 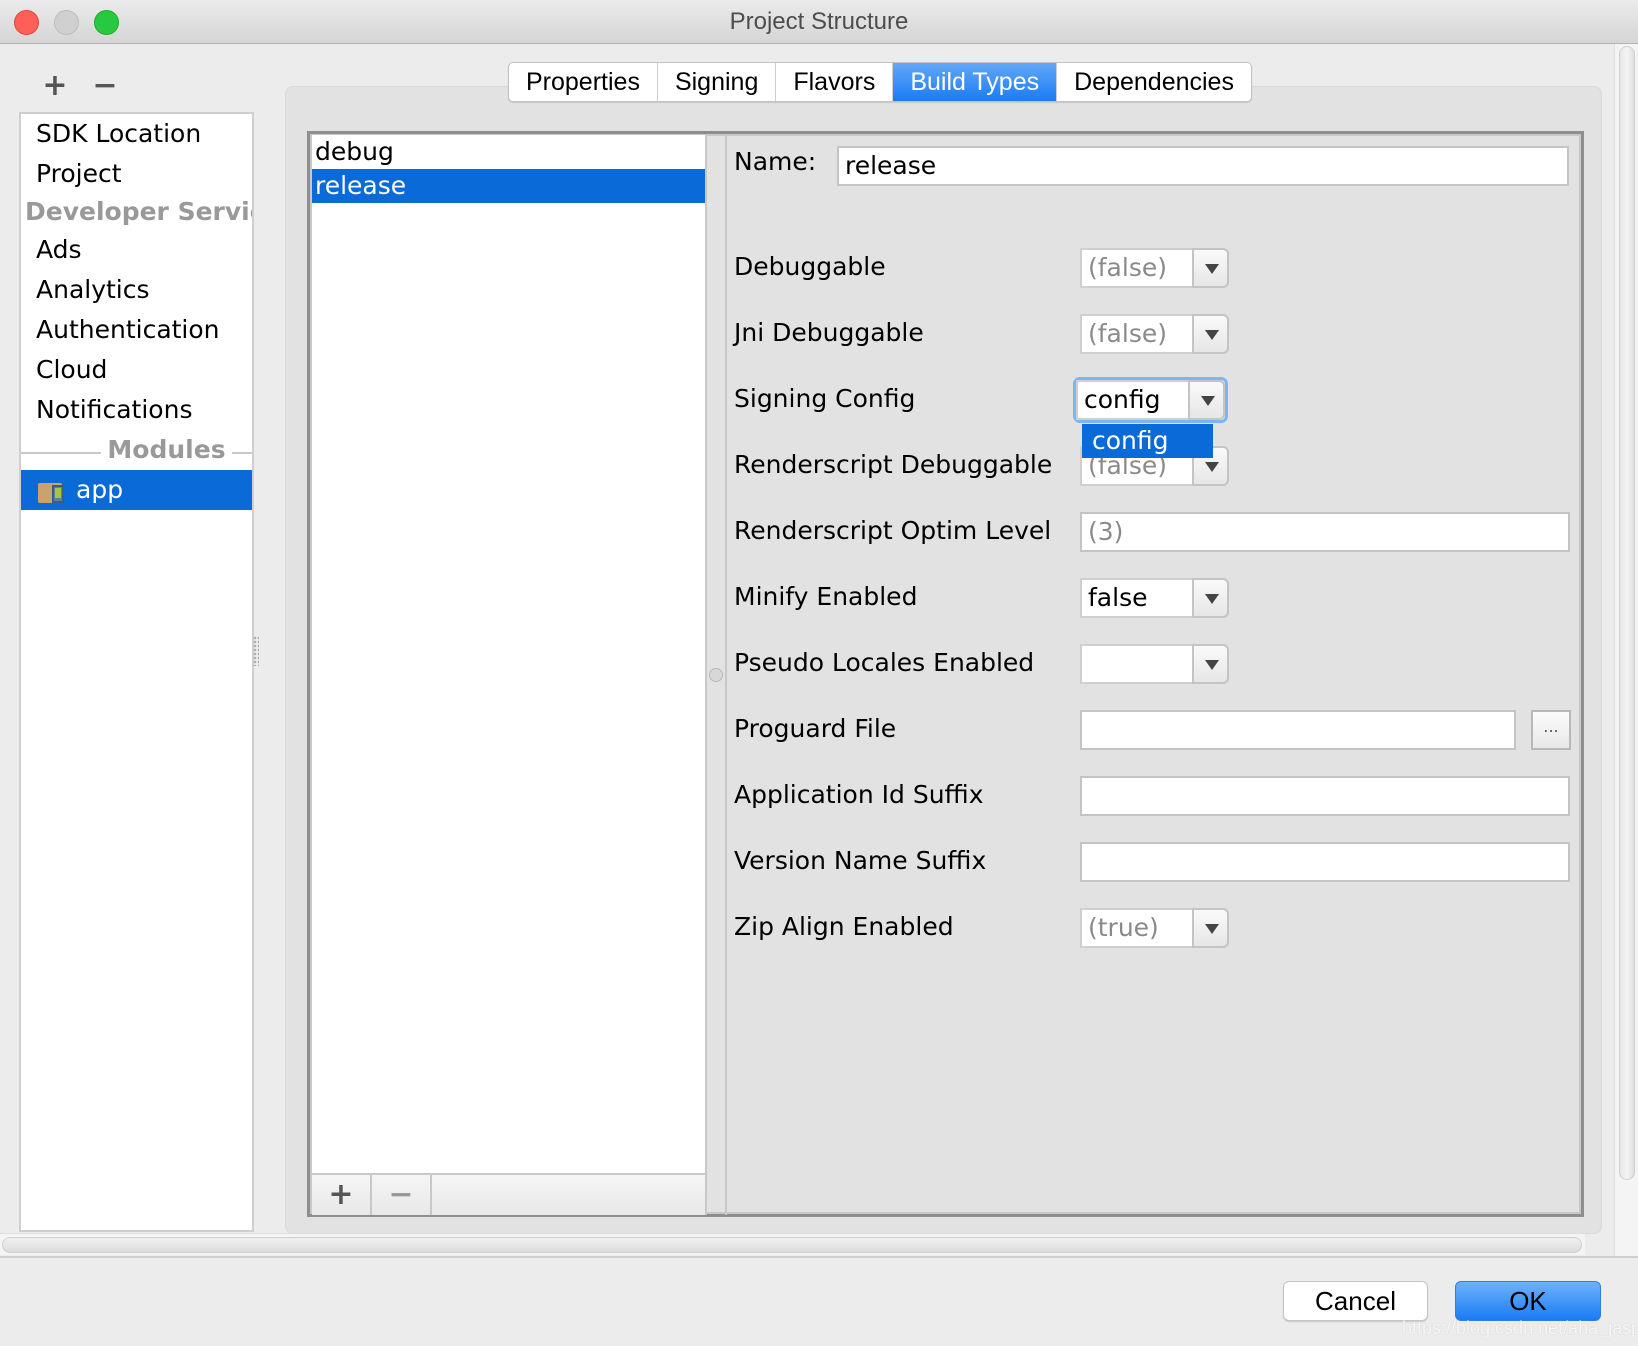 I want to click on ok-button: OK, so click(x=1528, y=1301).